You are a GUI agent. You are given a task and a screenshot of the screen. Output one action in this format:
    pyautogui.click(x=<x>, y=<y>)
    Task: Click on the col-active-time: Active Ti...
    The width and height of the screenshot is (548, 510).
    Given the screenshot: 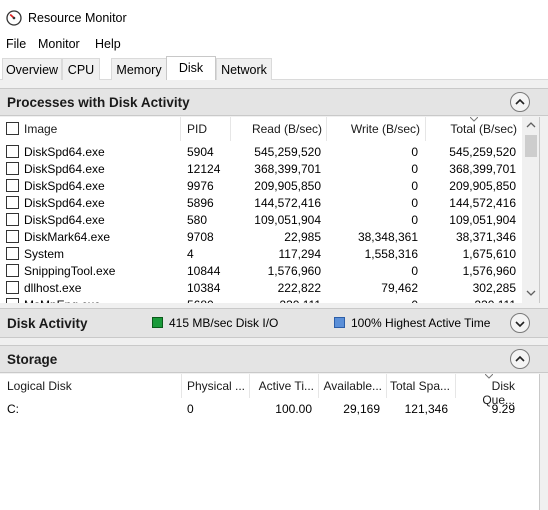 What is the action you would take?
    pyautogui.click(x=283, y=386)
    